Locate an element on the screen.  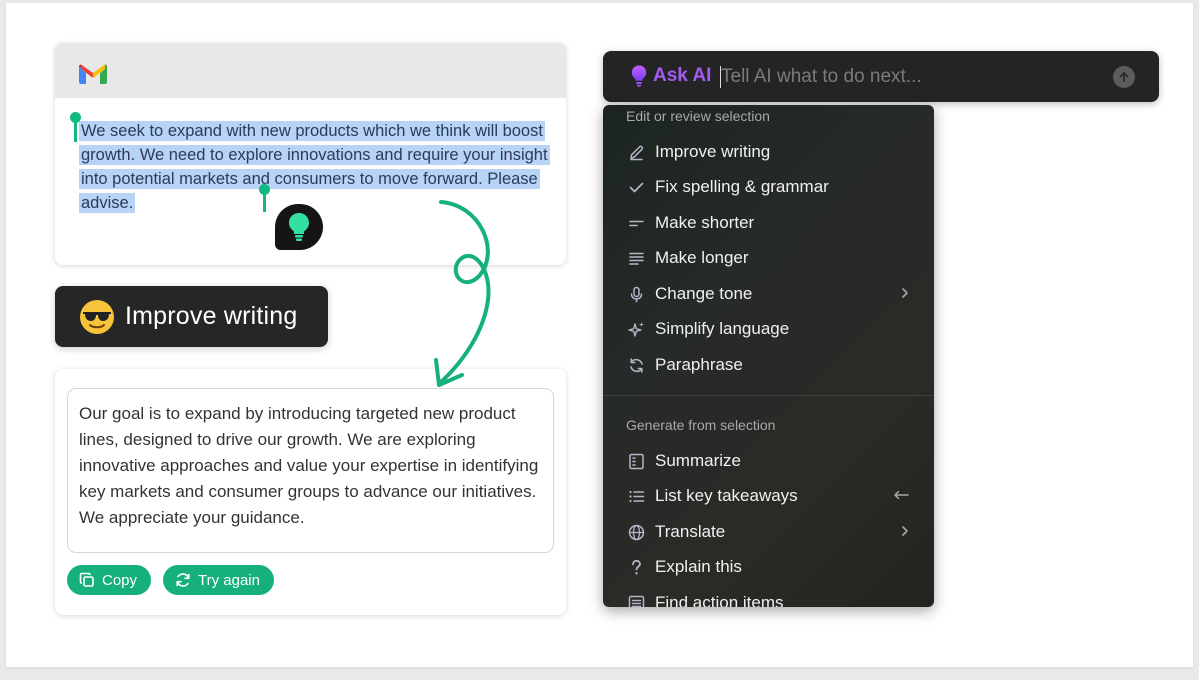
menu-item-make-longer: Make longer is located at coordinates (768, 258).